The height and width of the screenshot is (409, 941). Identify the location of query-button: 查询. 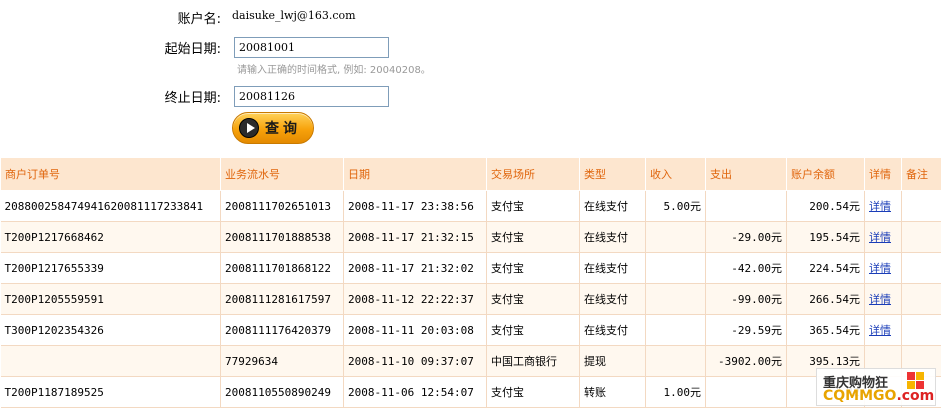
(273, 128).